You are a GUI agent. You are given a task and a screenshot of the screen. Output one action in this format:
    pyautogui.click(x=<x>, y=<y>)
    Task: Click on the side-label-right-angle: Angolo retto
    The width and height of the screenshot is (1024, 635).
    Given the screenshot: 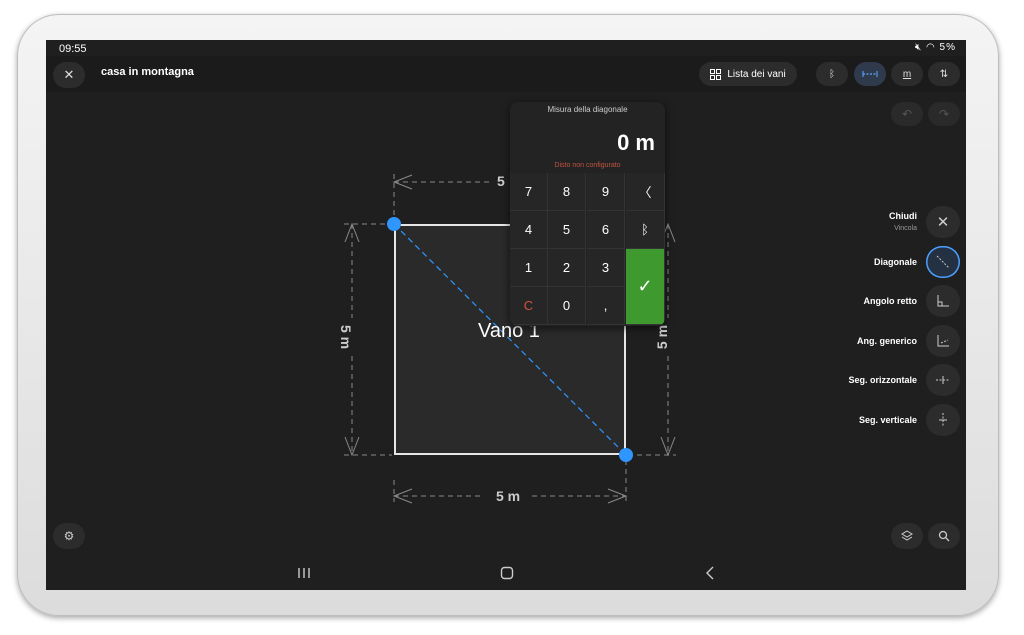 What is the action you would take?
    pyautogui.click(x=890, y=301)
    